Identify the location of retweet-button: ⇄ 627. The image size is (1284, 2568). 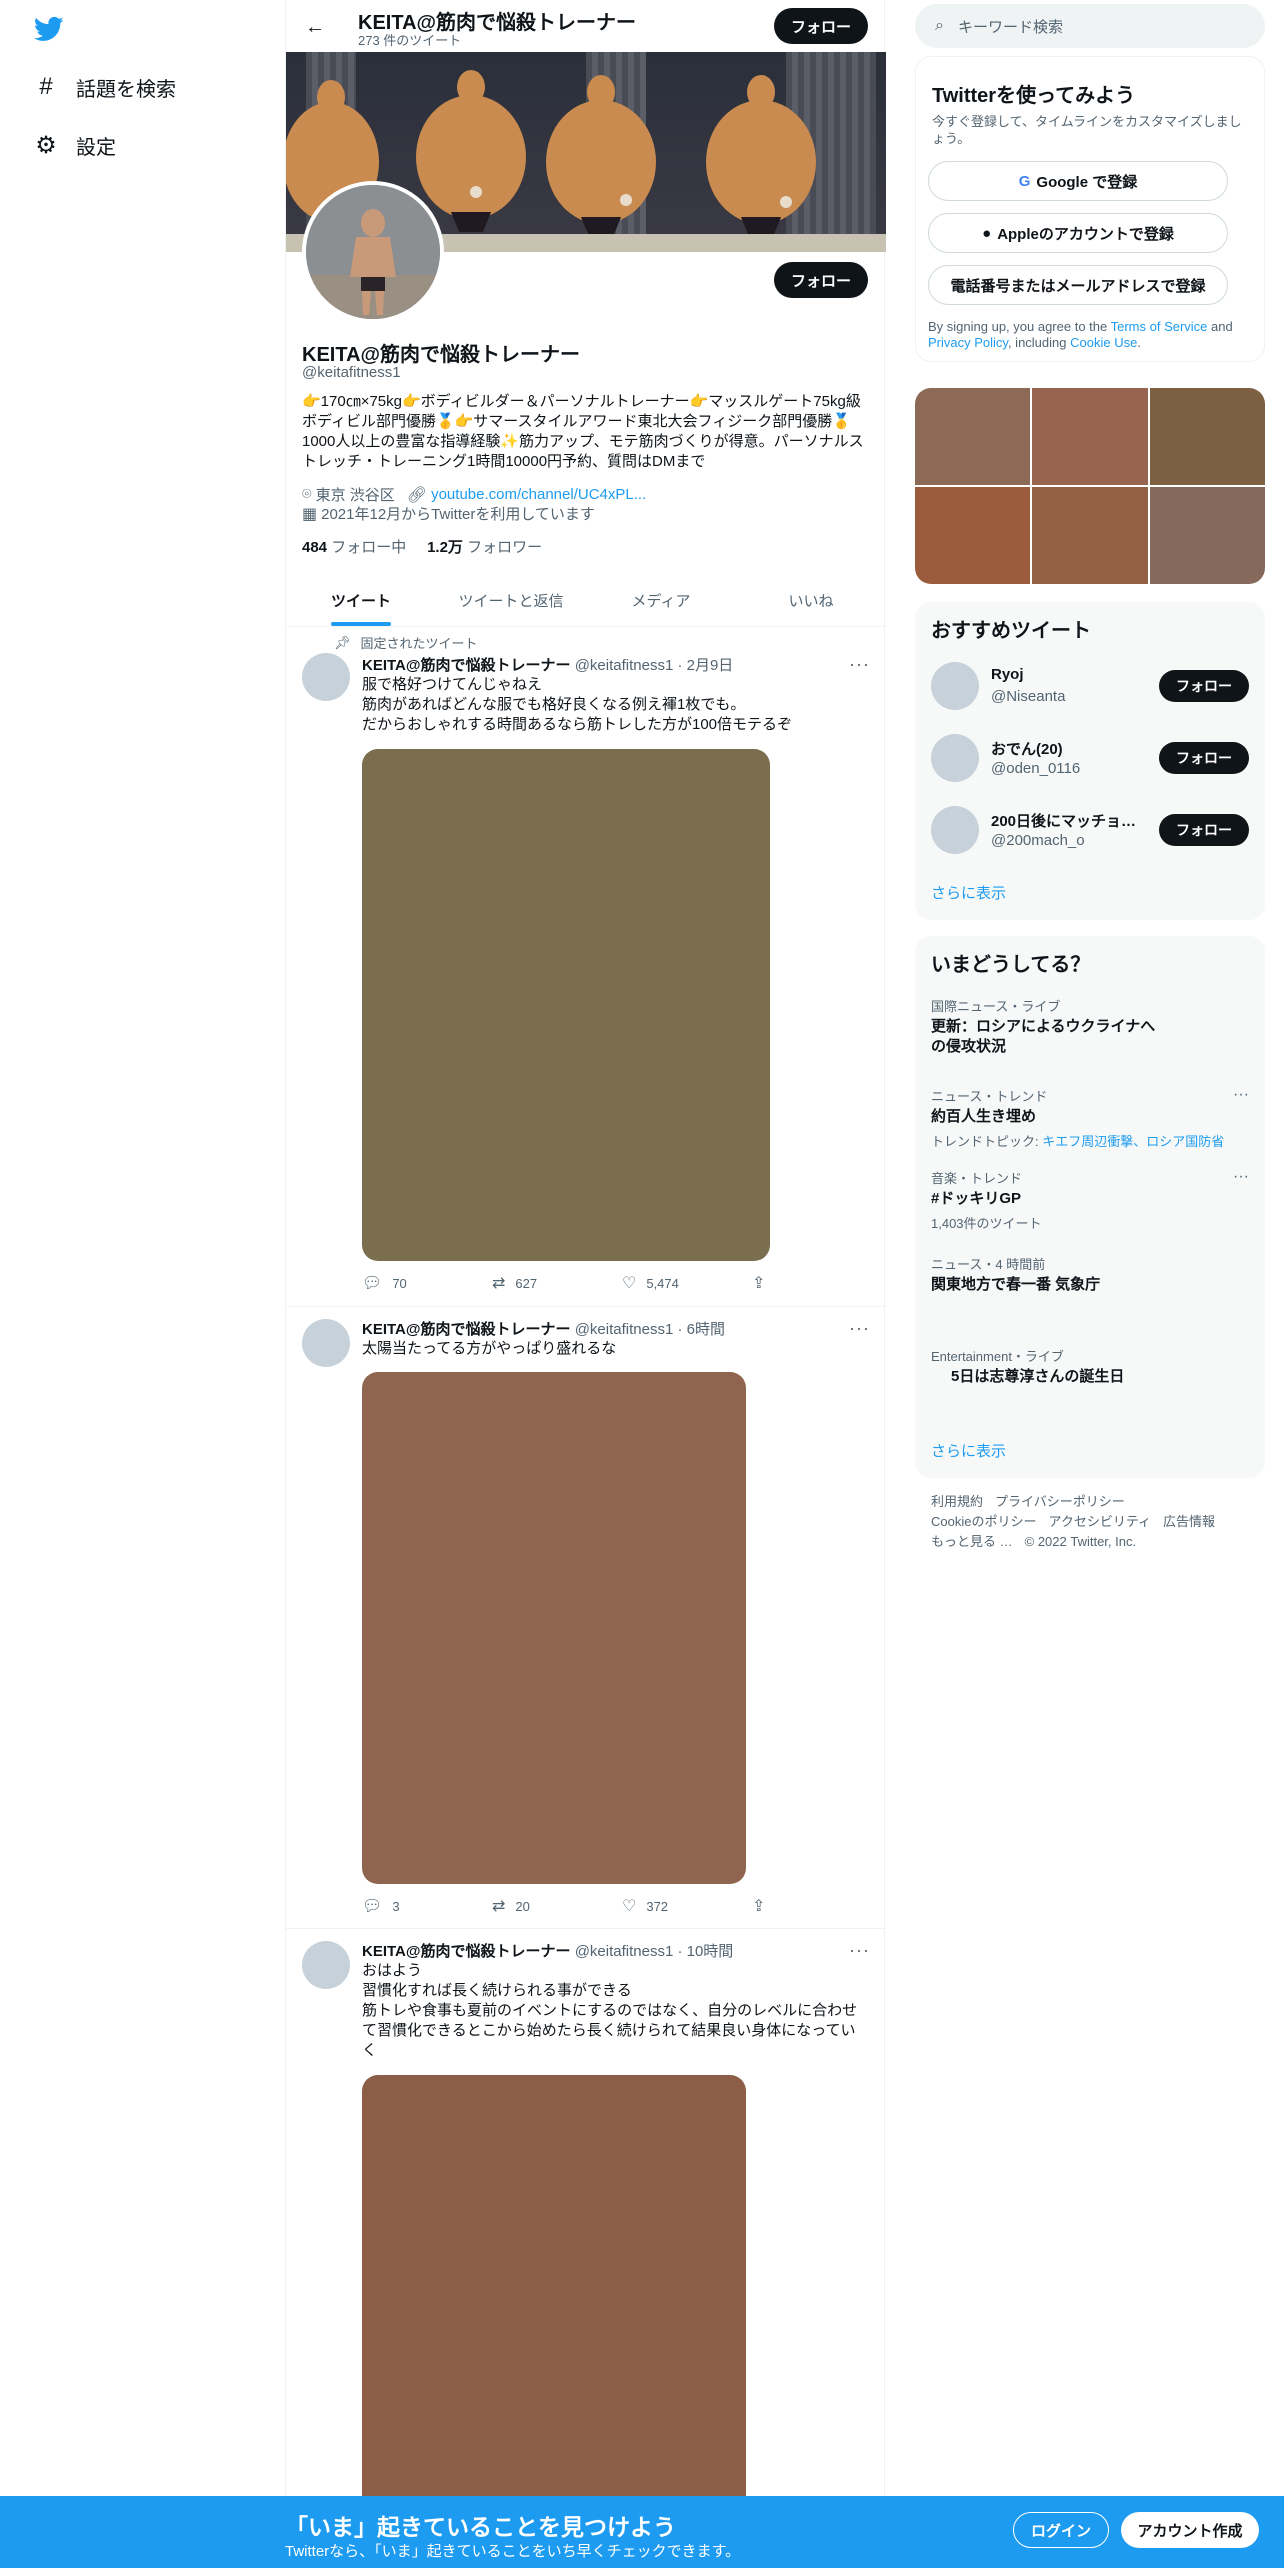
(557, 1283).